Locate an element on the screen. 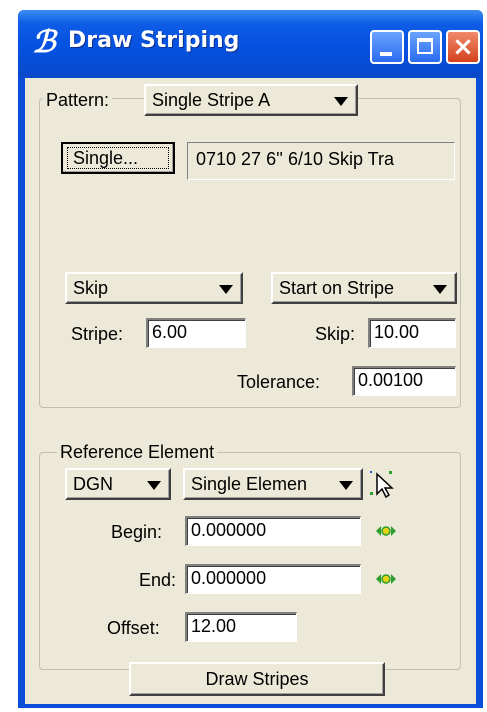 The width and height of the screenshot is (487, 712). close-icon: × is located at coordinates (463, 47).